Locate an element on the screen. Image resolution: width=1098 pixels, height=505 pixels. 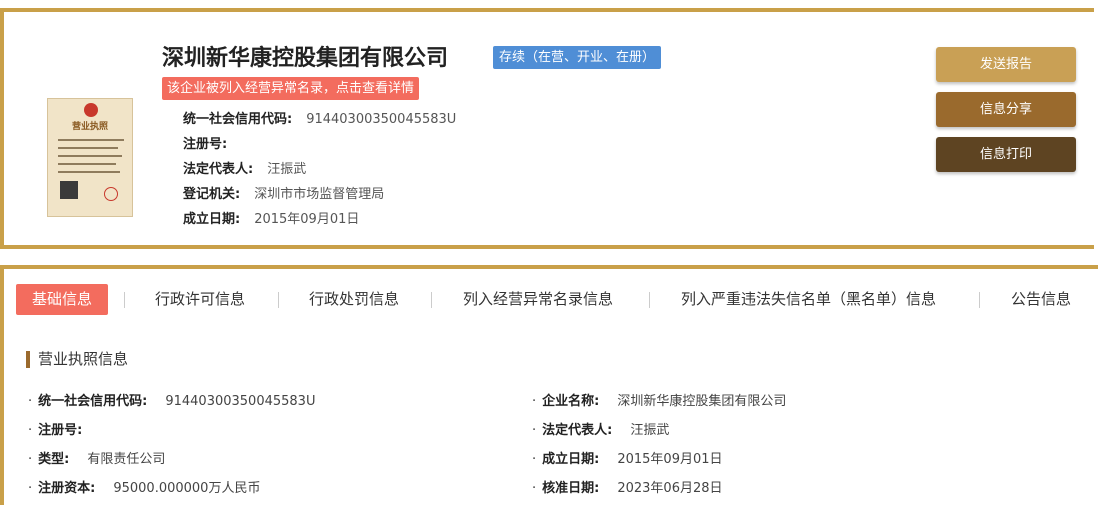
field-established-date: · 成立日期: 2015年09月01日 is located at coordinates (627, 459).